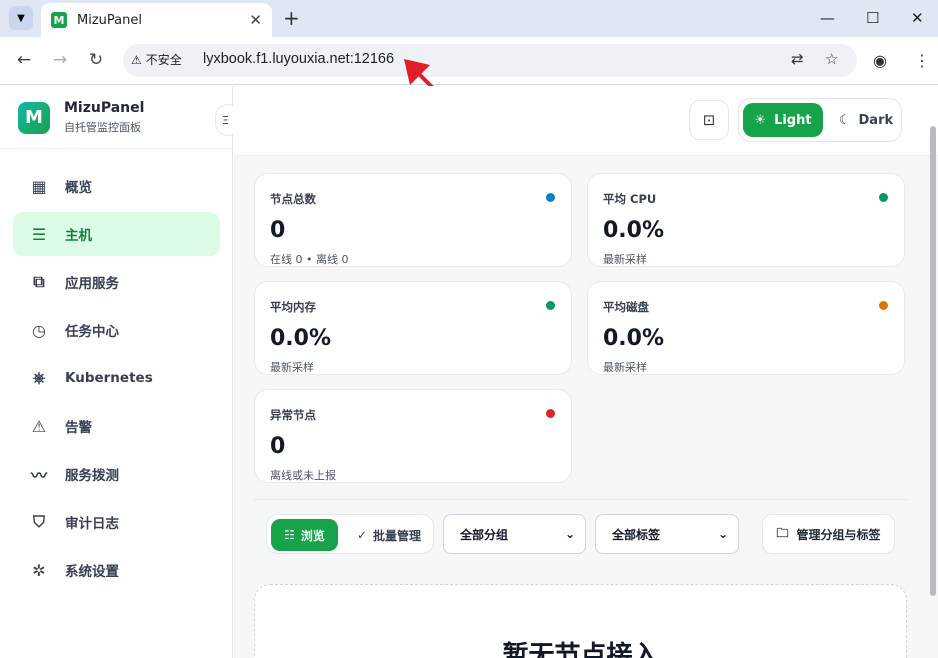 Image resolution: width=938 pixels, height=658 pixels. Describe the element at coordinates (876, 120) in the screenshot. I see `theme-dark-label: Dark` at that location.